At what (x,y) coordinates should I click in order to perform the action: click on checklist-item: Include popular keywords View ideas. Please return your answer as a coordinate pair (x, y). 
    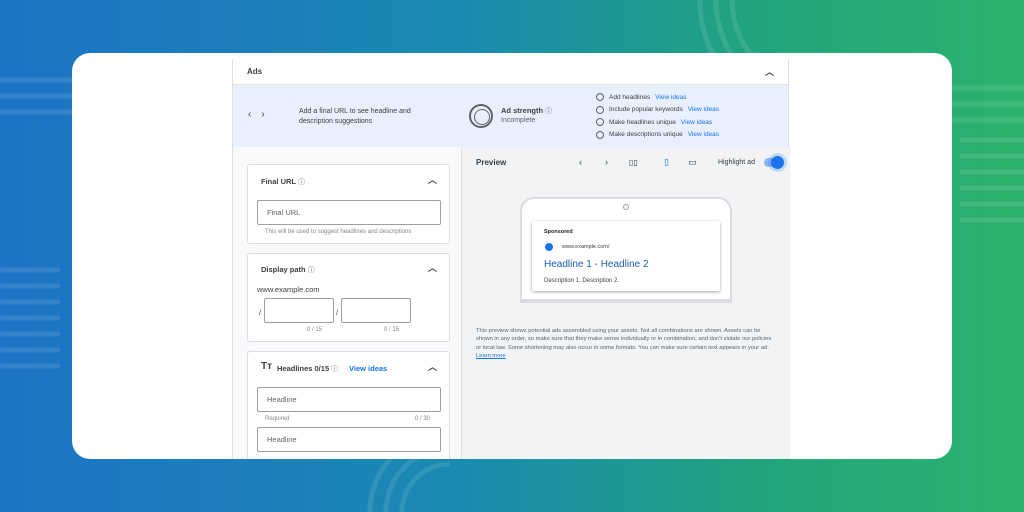
    Looking at the image, I should click on (657, 110).